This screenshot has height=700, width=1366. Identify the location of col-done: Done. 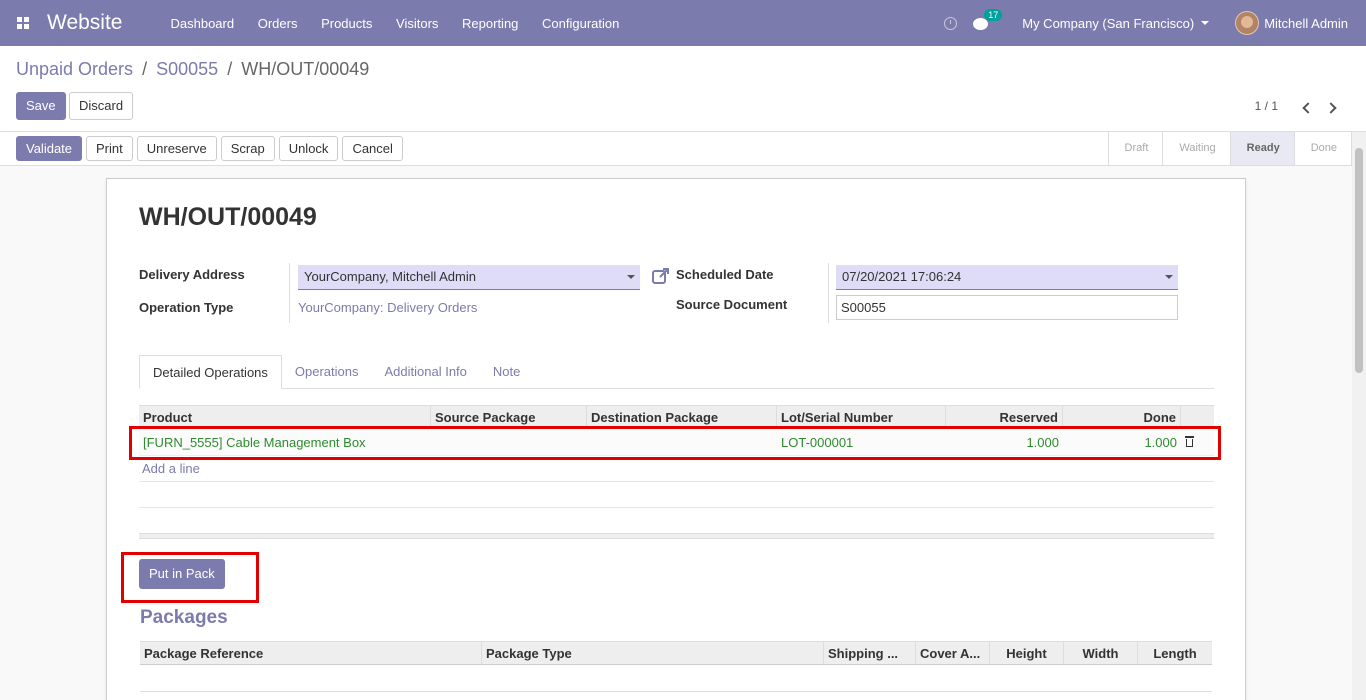
(1122, 417).